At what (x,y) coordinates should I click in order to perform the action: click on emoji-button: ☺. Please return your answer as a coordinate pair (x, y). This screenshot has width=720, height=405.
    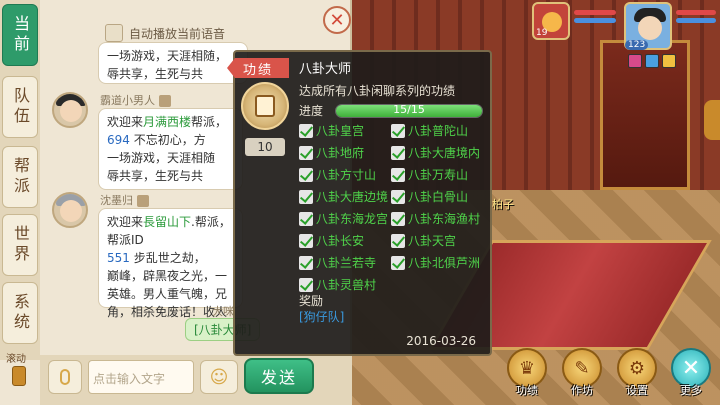
    Looking at the image, I should click on (219, 377).